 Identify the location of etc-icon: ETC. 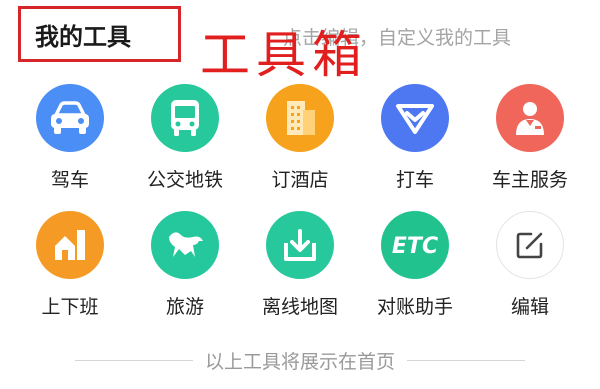
(415, 245).